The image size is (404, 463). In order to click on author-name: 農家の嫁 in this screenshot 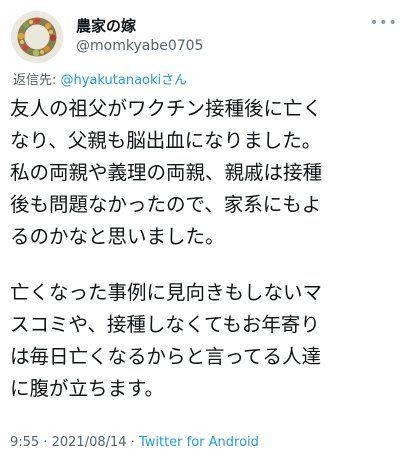, I will do `click(106, 25)`.